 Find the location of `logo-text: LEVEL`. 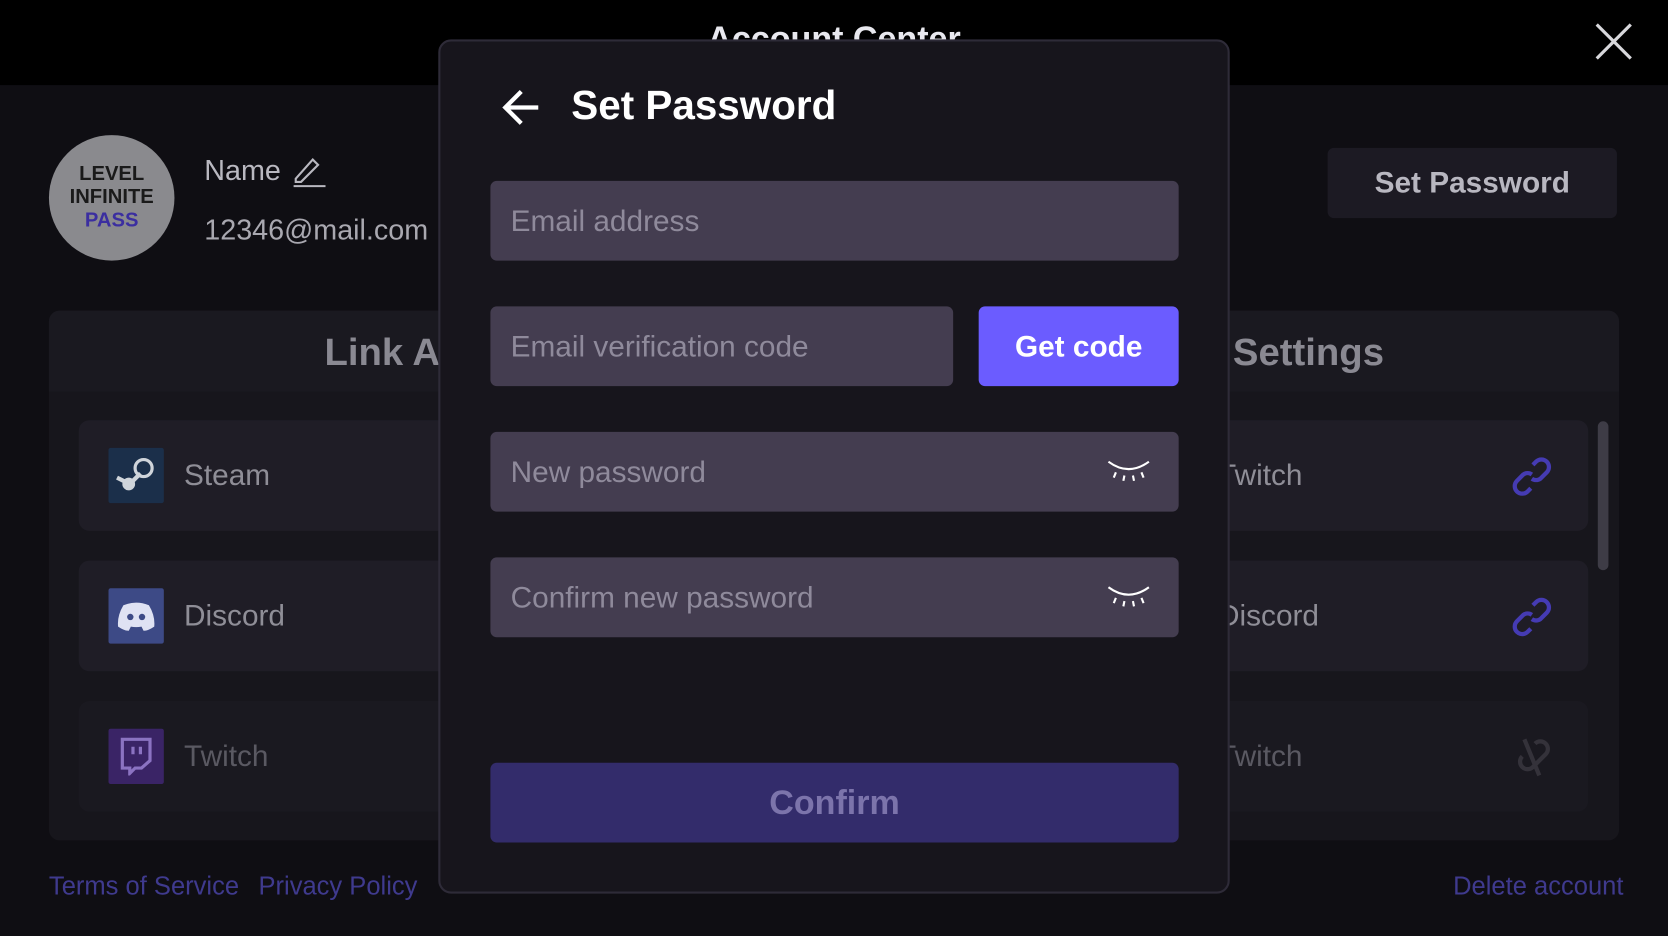

logo-text: LEVEL is located at coordinates (112, 174).